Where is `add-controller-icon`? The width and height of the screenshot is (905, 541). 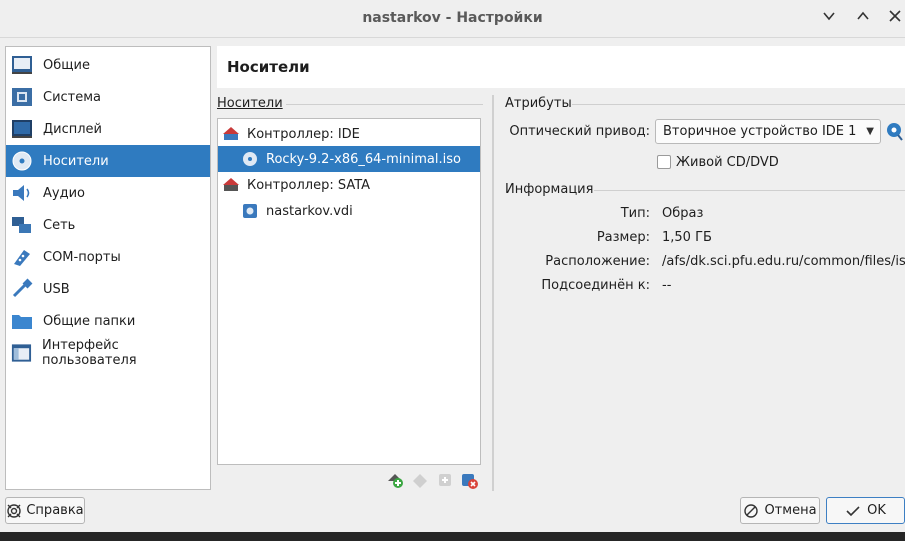
add-controller-icon is located at coordinates (395, 481).